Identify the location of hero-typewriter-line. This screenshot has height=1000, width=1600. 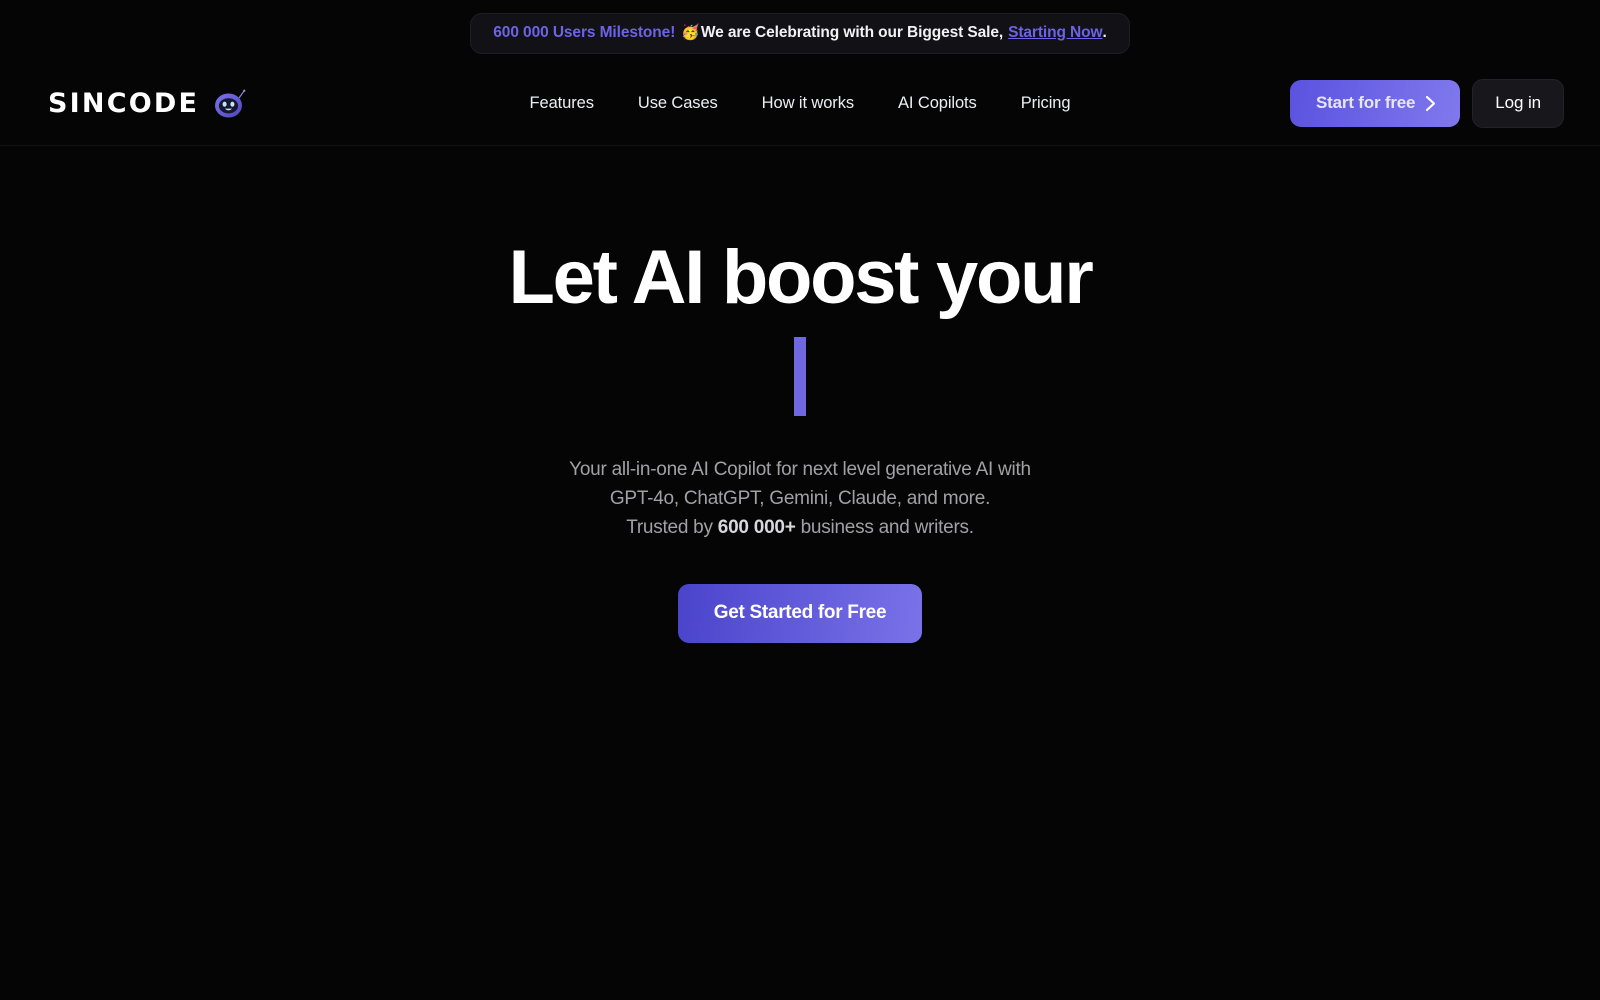
(800, 376).